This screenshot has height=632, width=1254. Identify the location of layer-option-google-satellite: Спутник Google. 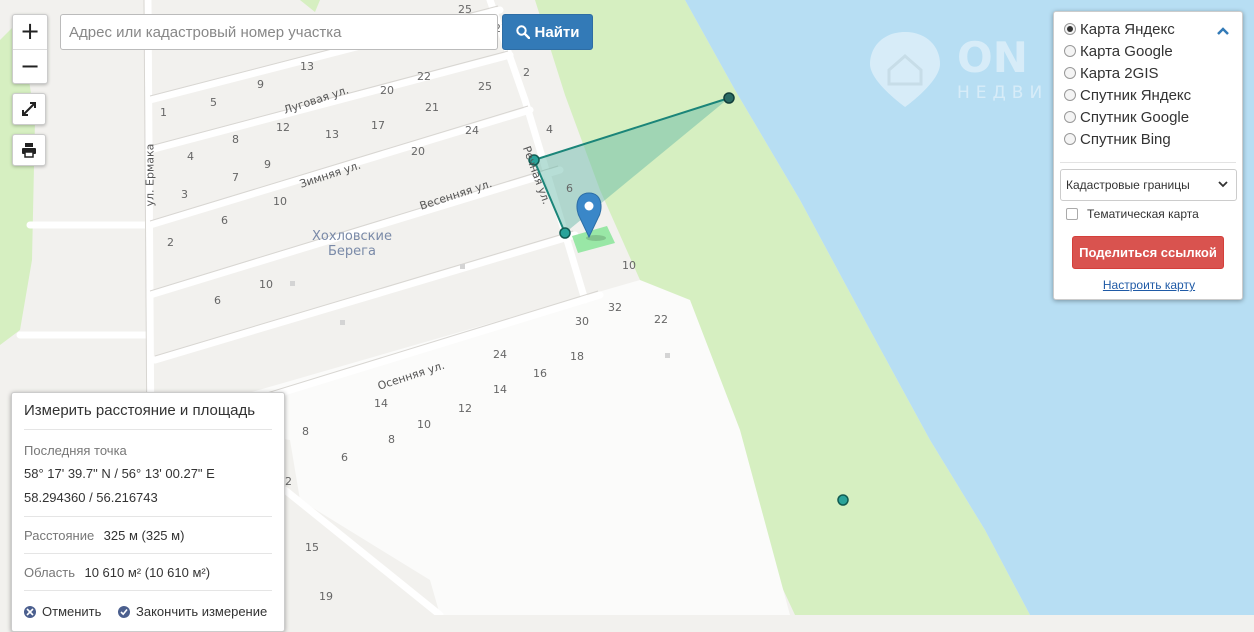
(1126, 117).